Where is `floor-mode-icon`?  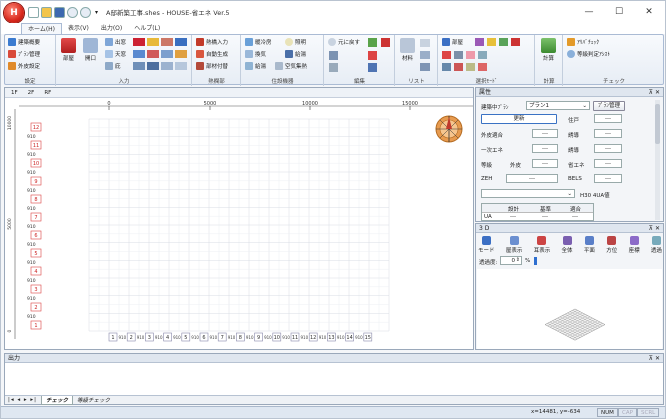 floor-mode-icon is located at coordinates (446, 67).